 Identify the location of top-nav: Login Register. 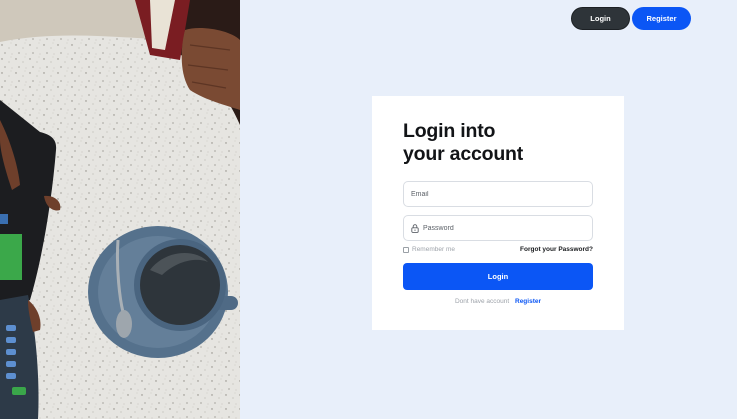
(631, 18).